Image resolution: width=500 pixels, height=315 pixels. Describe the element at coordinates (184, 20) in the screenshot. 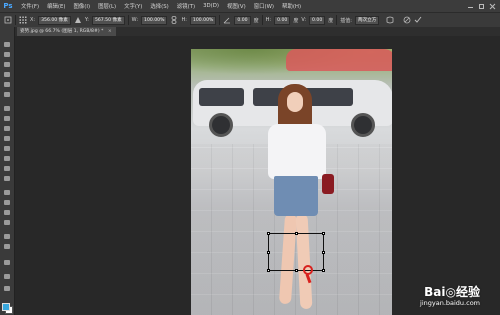

I see `h-label: H:` at that location.